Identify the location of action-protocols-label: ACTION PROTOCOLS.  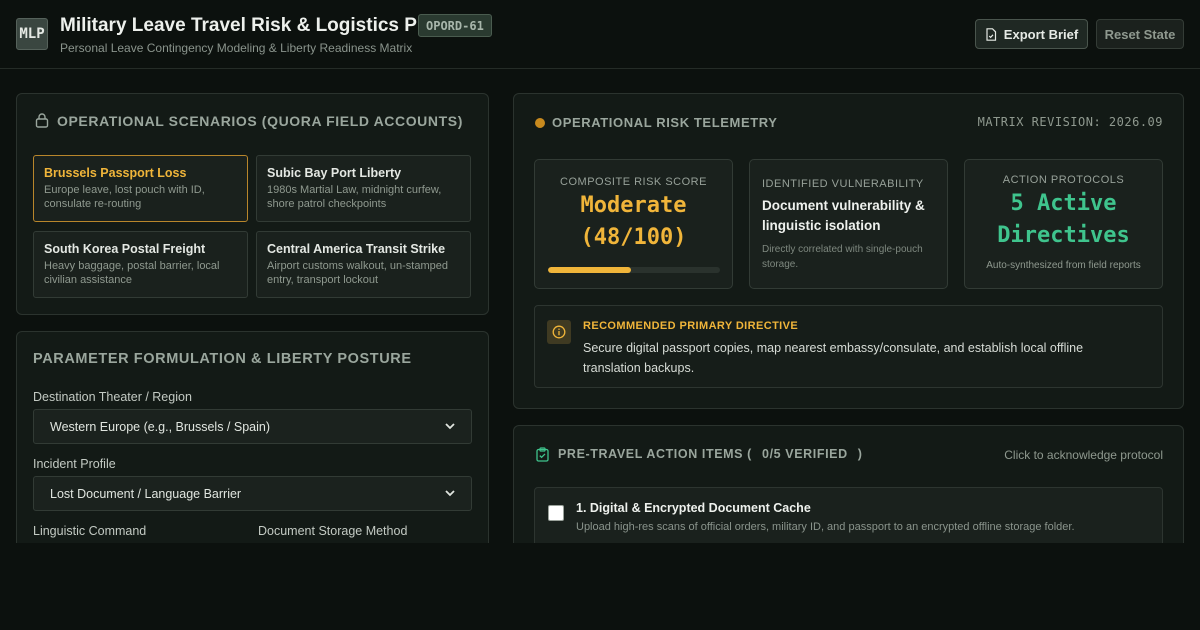
(1063, 180).